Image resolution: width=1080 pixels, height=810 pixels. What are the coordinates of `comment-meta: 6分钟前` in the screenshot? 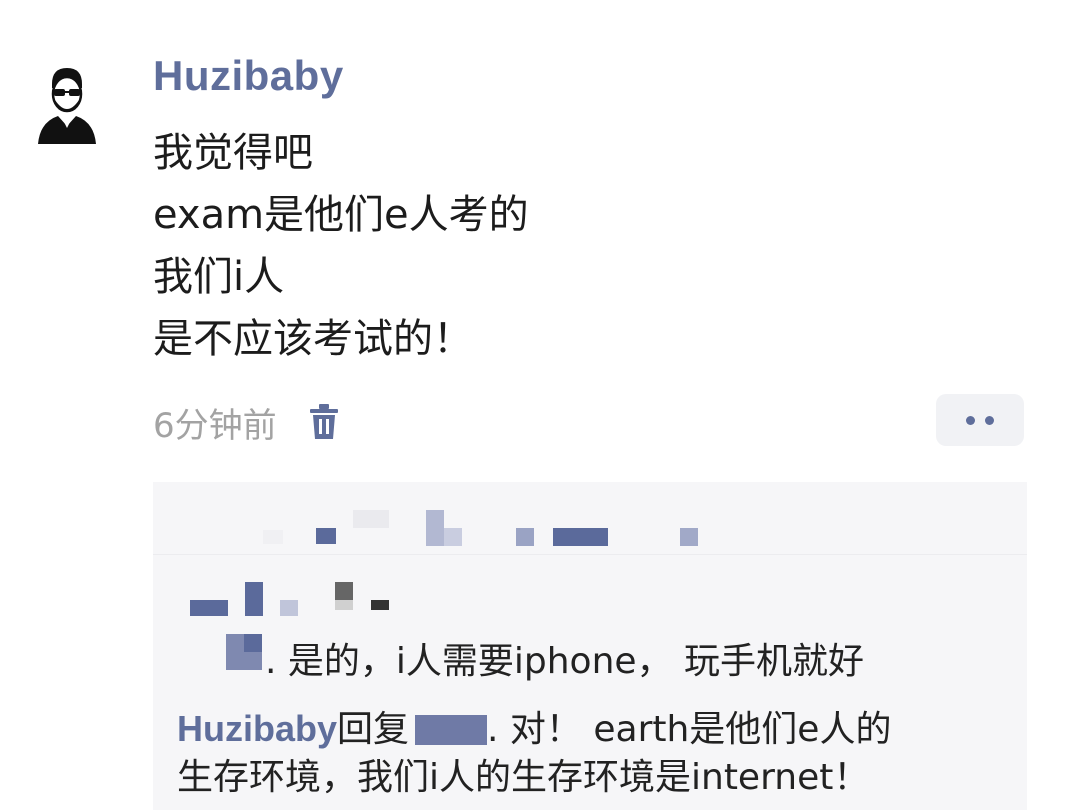 It's located at (247, 422).